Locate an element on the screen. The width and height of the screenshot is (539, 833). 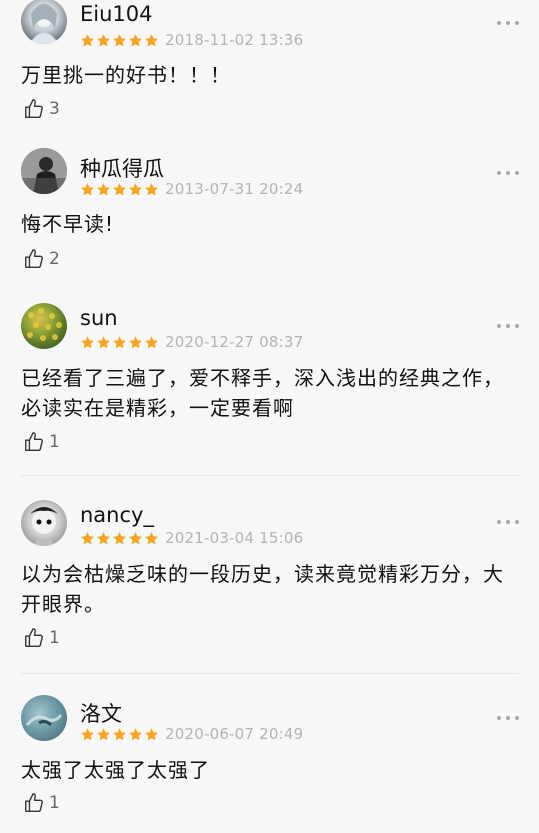
username: 洛文 is located at coordinates (101, 713).